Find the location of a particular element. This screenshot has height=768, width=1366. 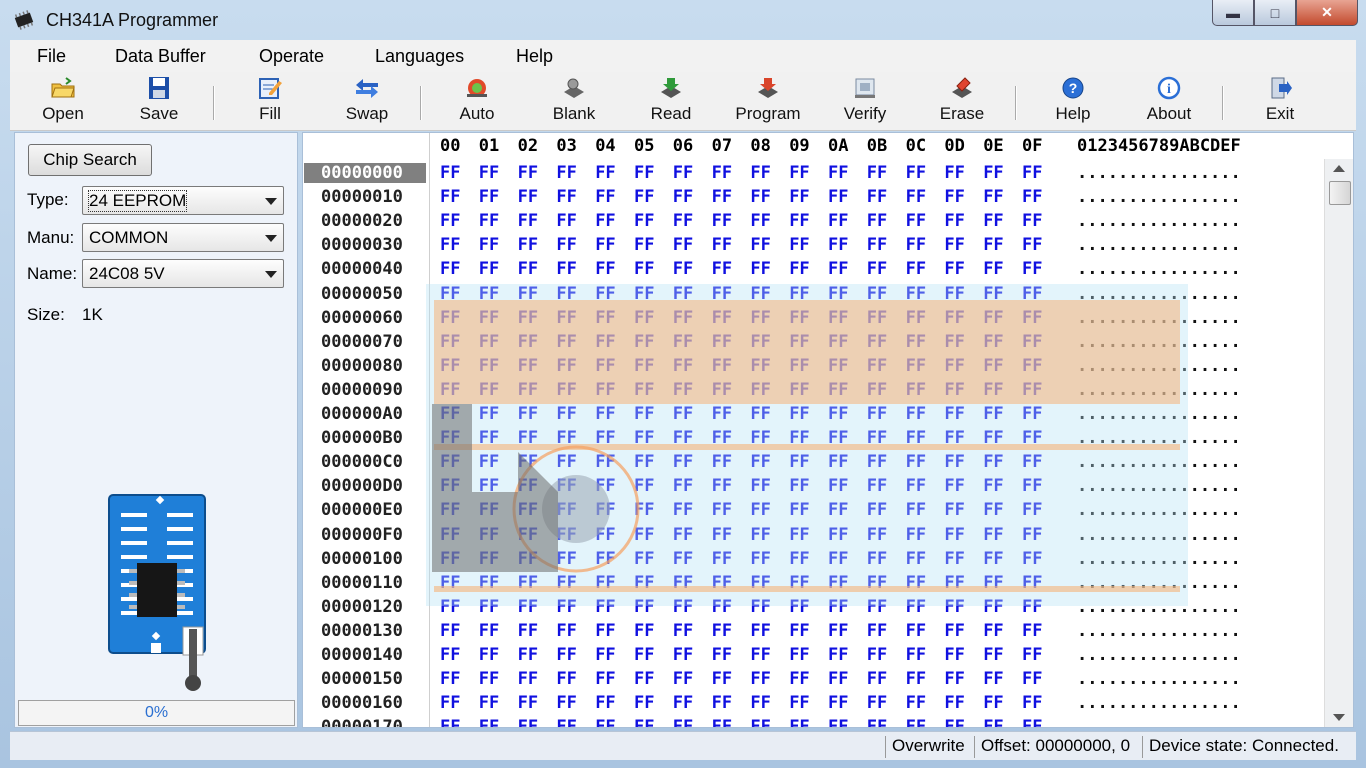

scroll-down-icon is located at coordinates (1339, 717).